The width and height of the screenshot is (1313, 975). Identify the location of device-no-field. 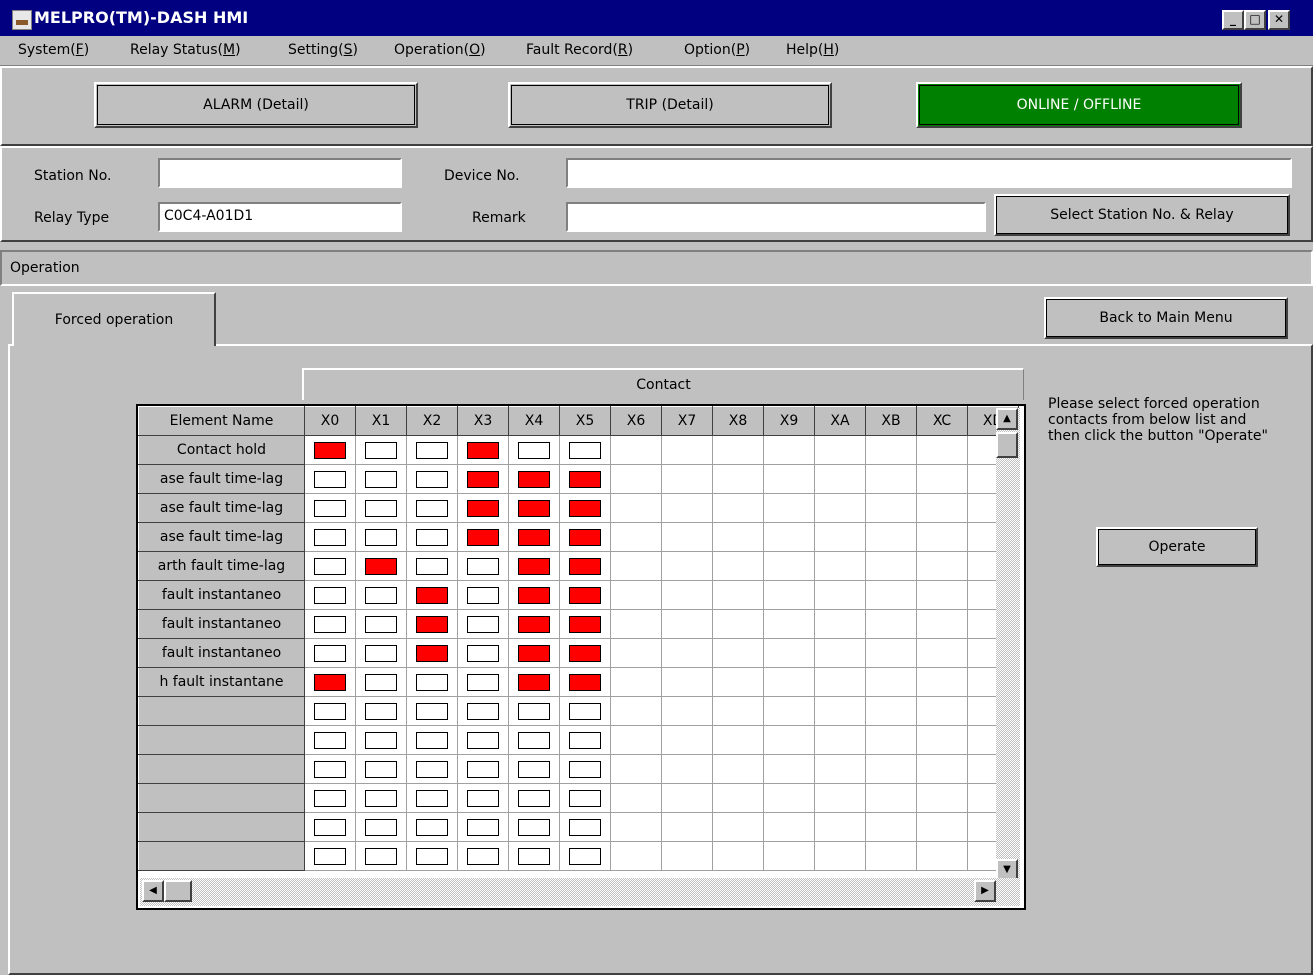
(929, 173).